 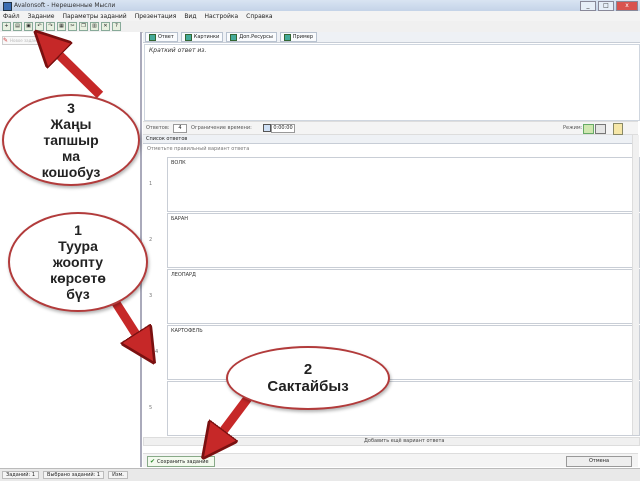 I want to click on answer-text: КАРТОФЕЛЬ, so click(x=187, y=331).